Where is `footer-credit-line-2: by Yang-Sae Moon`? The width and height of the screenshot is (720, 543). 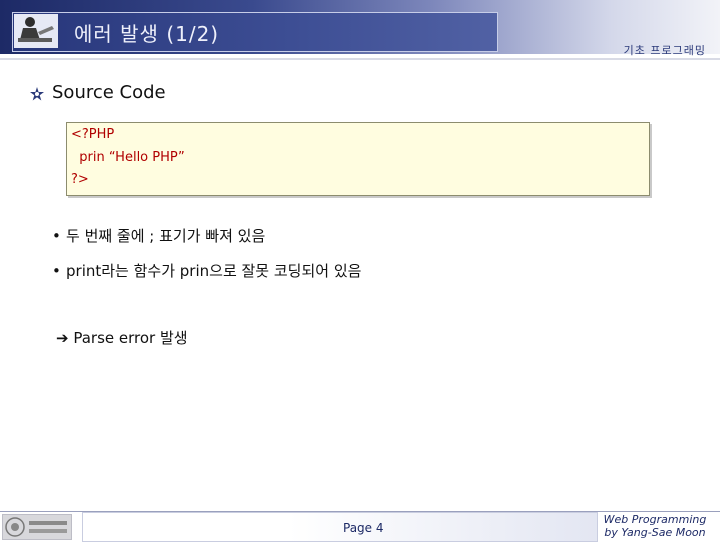
footer-credit-line-2: by Yang-Sae Moon is located at coordinates (655, 532).